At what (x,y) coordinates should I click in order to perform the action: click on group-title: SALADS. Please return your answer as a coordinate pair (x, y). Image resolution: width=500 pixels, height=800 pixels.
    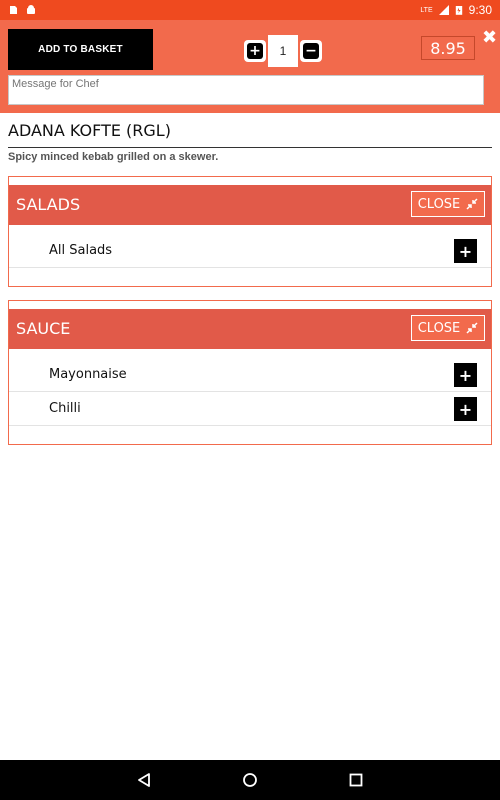
    Looking at the image, I should click on (48, 204).